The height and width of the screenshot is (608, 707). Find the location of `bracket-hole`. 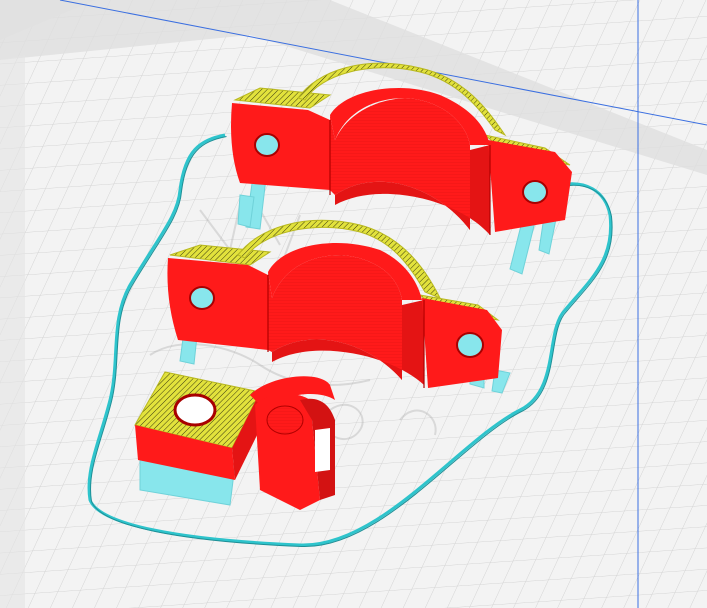

bracket-hole is located at coordinates (195, 410).